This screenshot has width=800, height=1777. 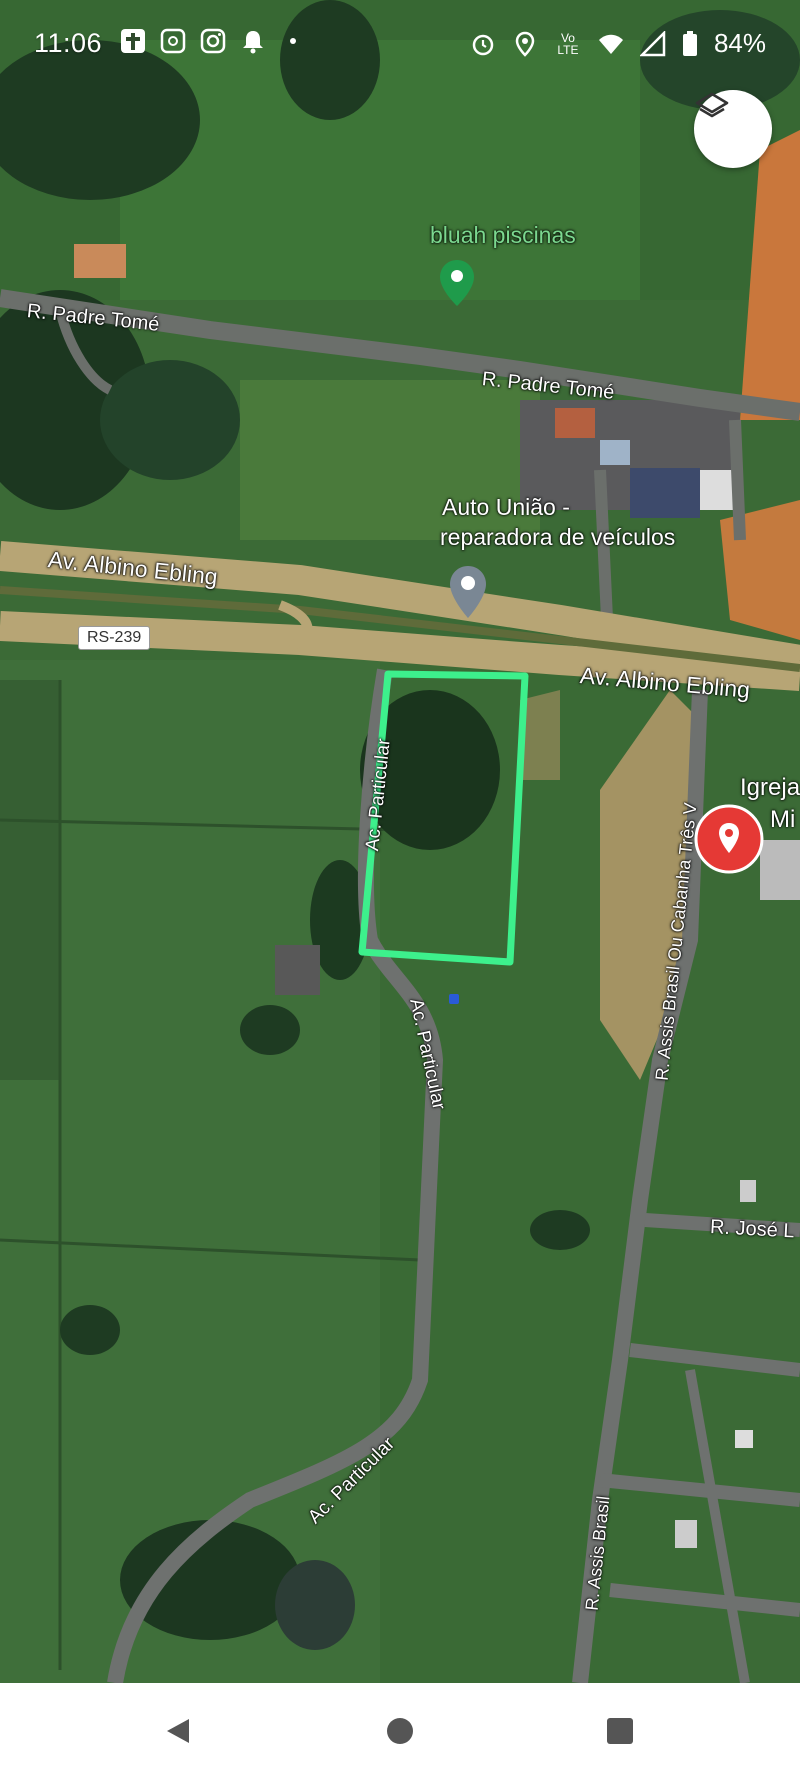 What do you see at coordinates (293, 41) in the screenshot?
I see `dot-icon` at bounding box center [293, 41].